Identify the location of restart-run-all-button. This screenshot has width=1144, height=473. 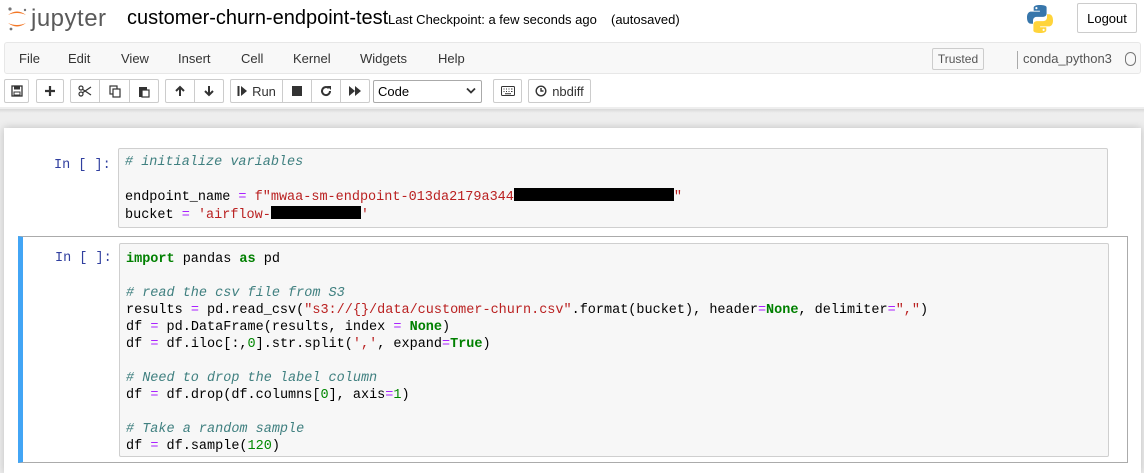
(355, 91).